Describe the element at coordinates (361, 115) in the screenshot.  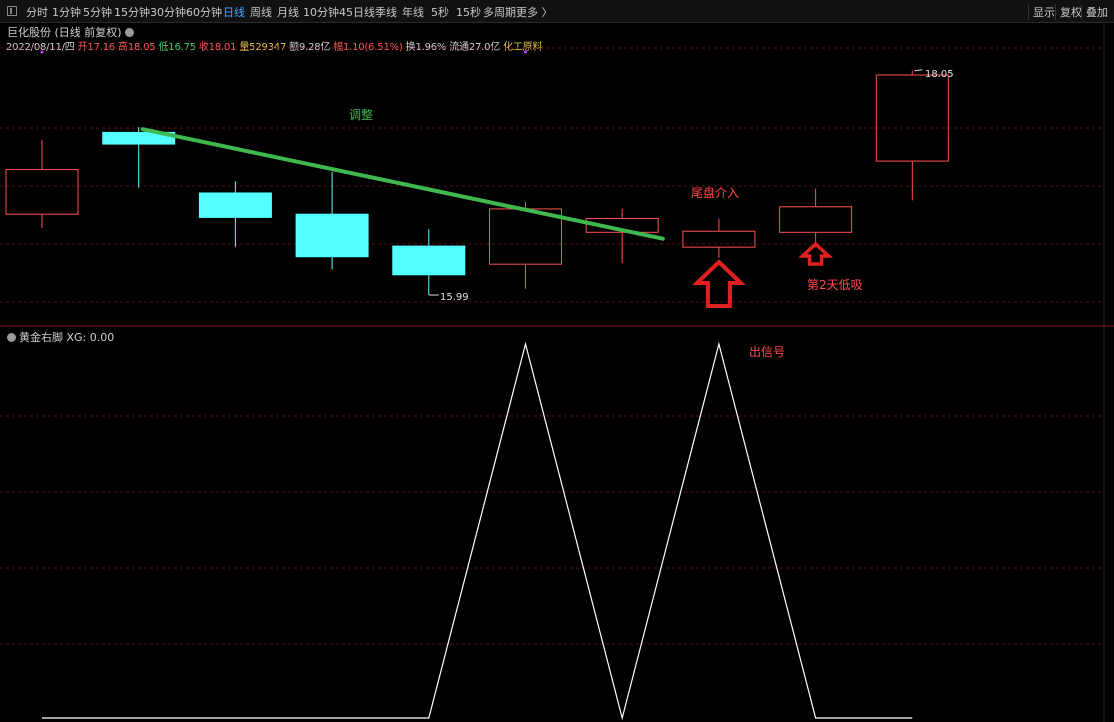
I see `label-adjust: 调整` at that location.